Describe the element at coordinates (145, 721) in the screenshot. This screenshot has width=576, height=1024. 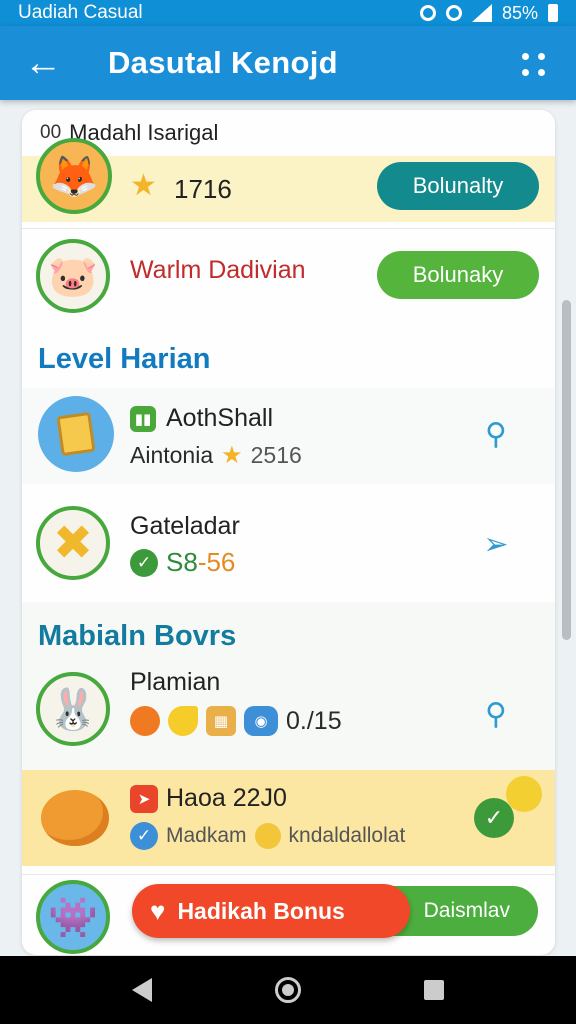
I see `orange-icon` at that location.